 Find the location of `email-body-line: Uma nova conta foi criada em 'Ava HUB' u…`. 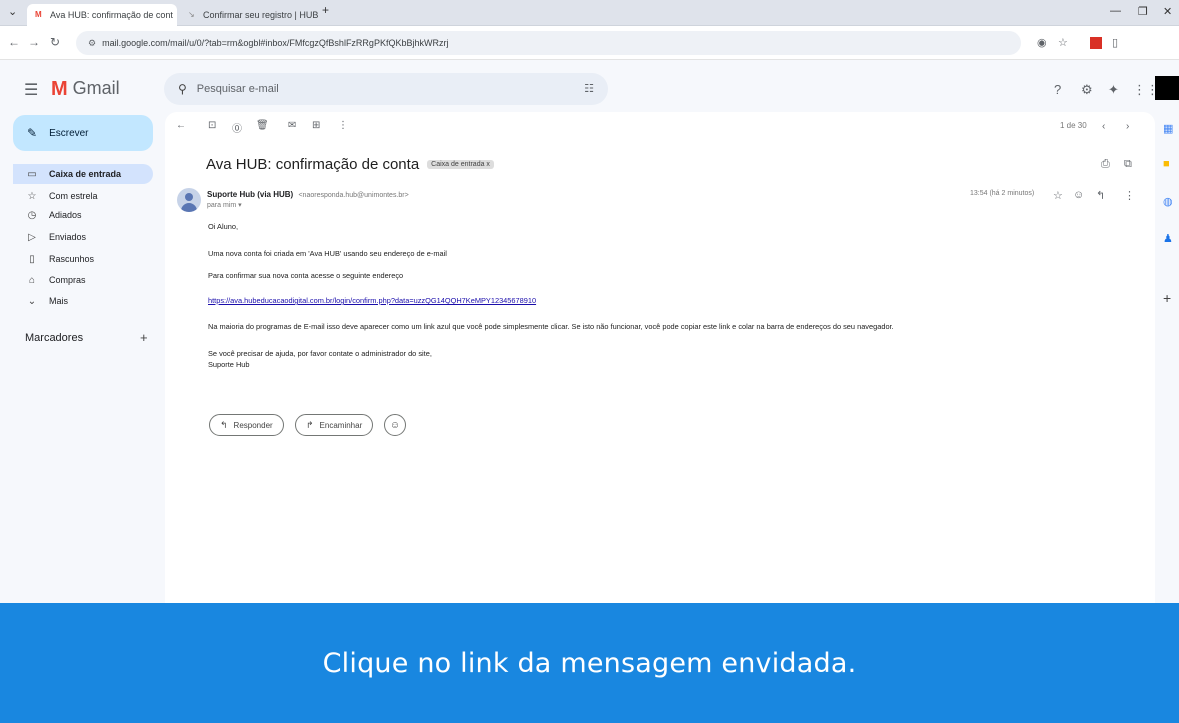

email-body-line: Uma nova conta foi criada em 'Ava HUB' u… is located at coordinates (327, 253).